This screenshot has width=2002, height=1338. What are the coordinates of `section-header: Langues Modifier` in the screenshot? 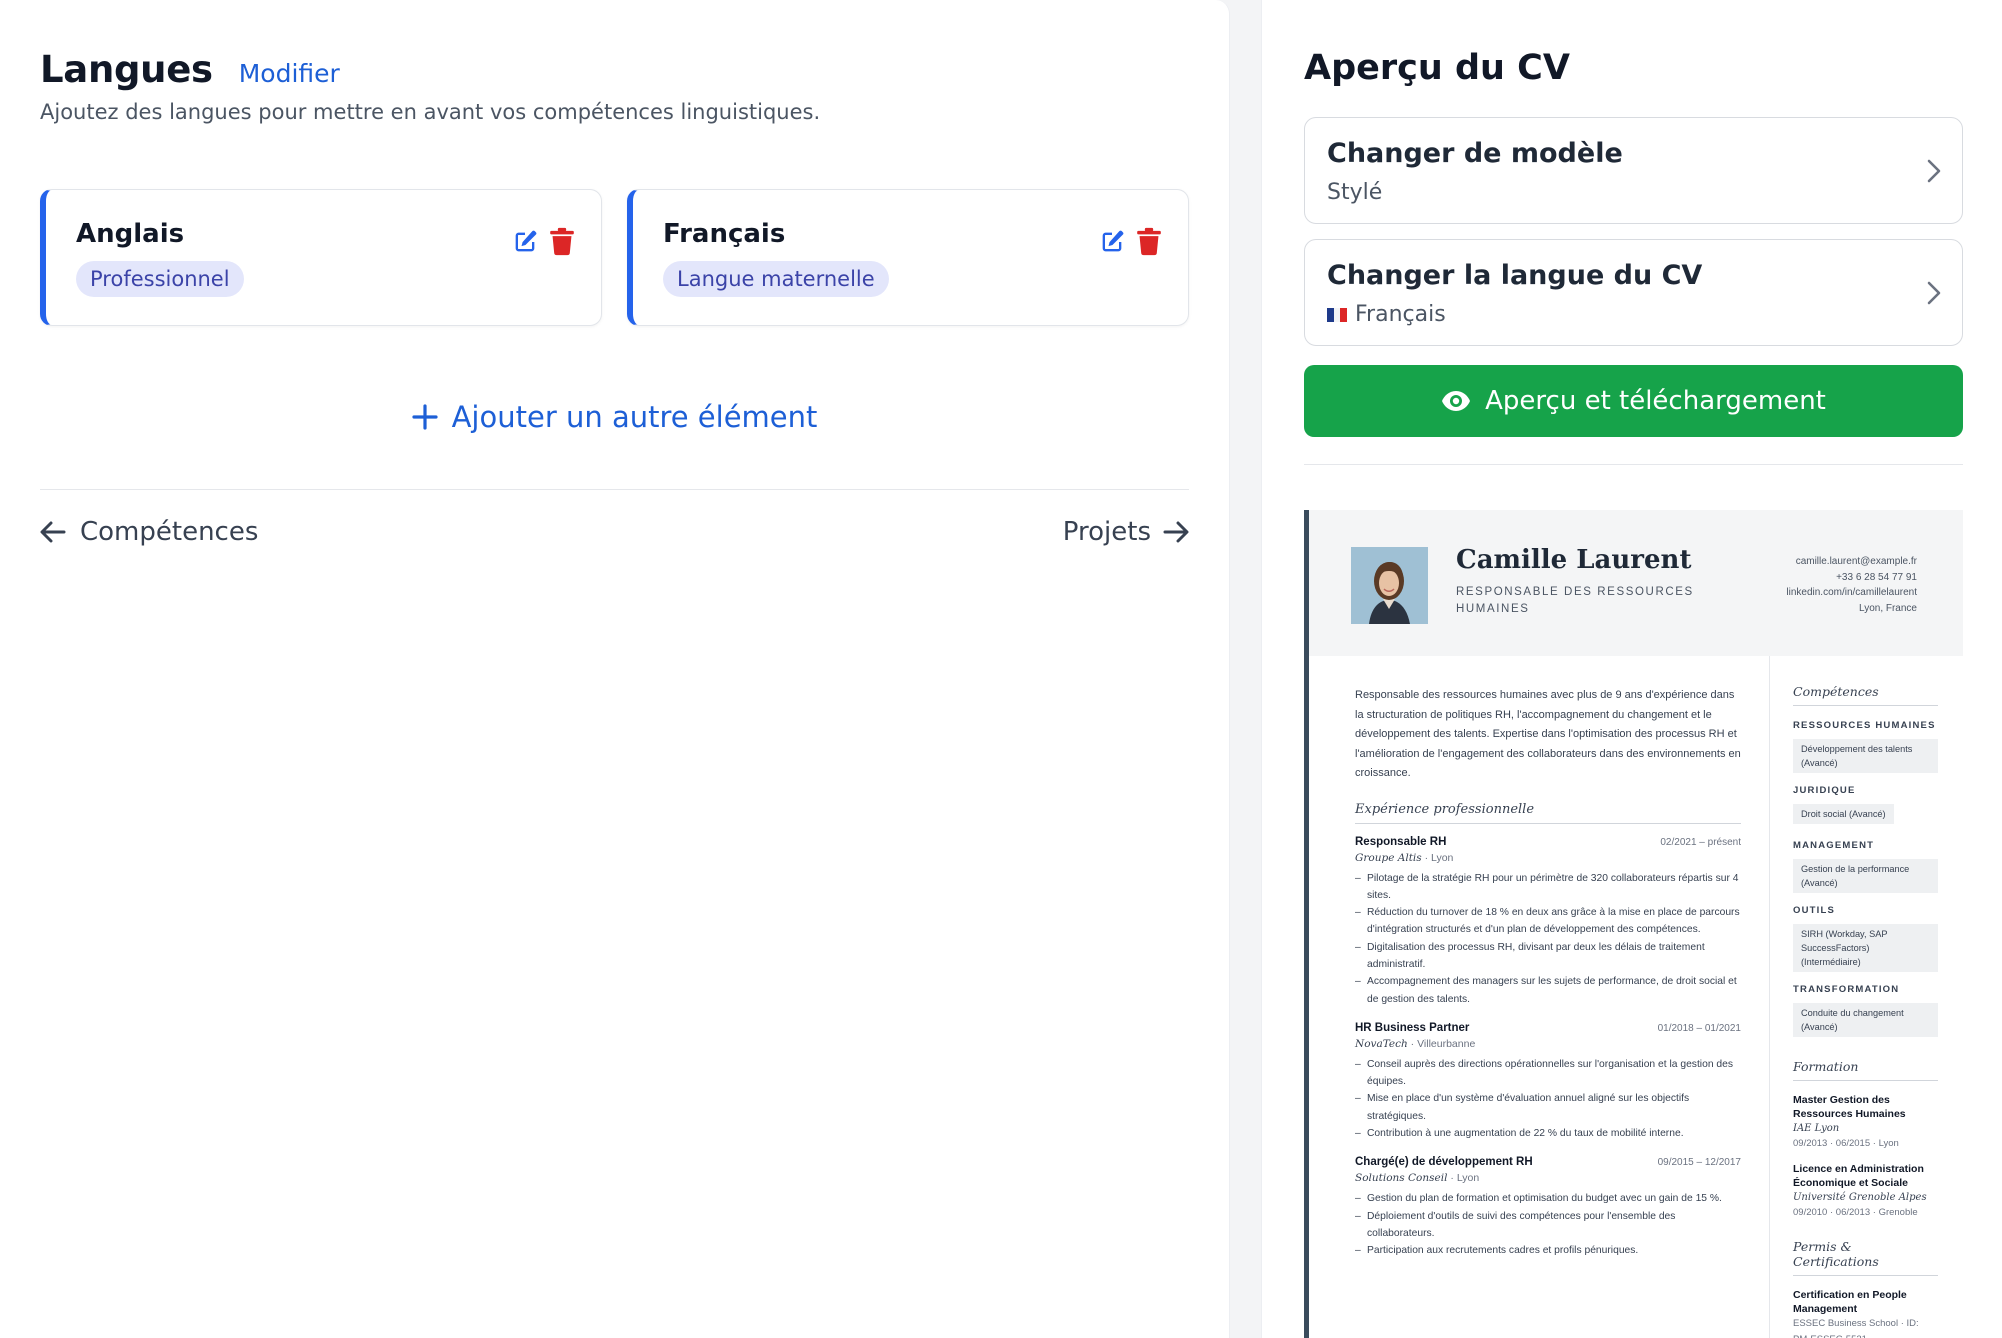 It's located at (190, 69).